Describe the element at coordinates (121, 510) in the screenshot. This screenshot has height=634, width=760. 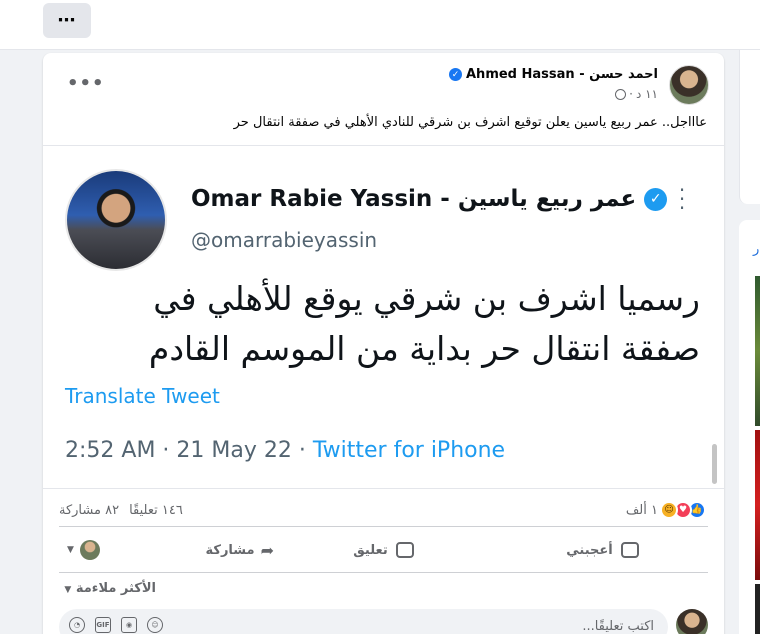
I see `engagement-counts: ١٤٦ تعليقًا ٨٢ مشاركة` at that location.